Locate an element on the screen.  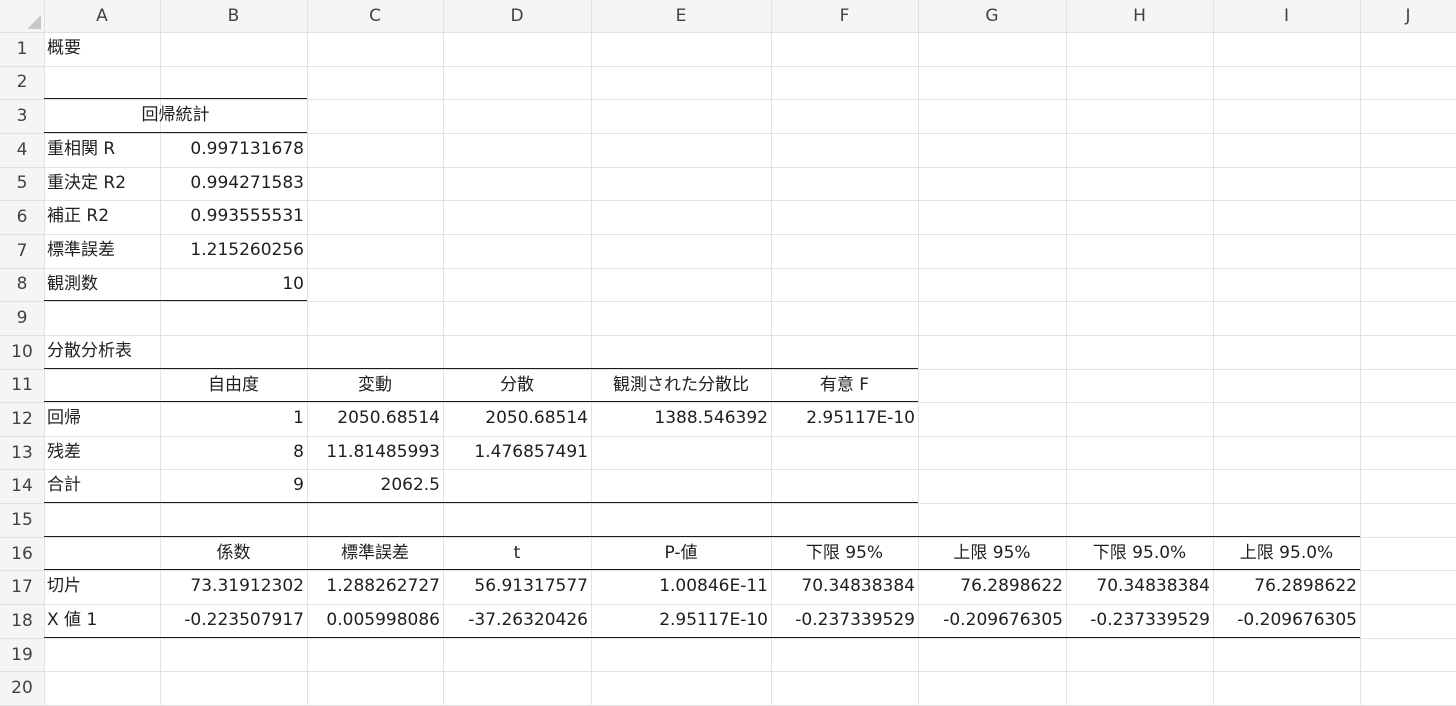
coef-value-cell: 0.005998086 is located at coordinates (375, 620).